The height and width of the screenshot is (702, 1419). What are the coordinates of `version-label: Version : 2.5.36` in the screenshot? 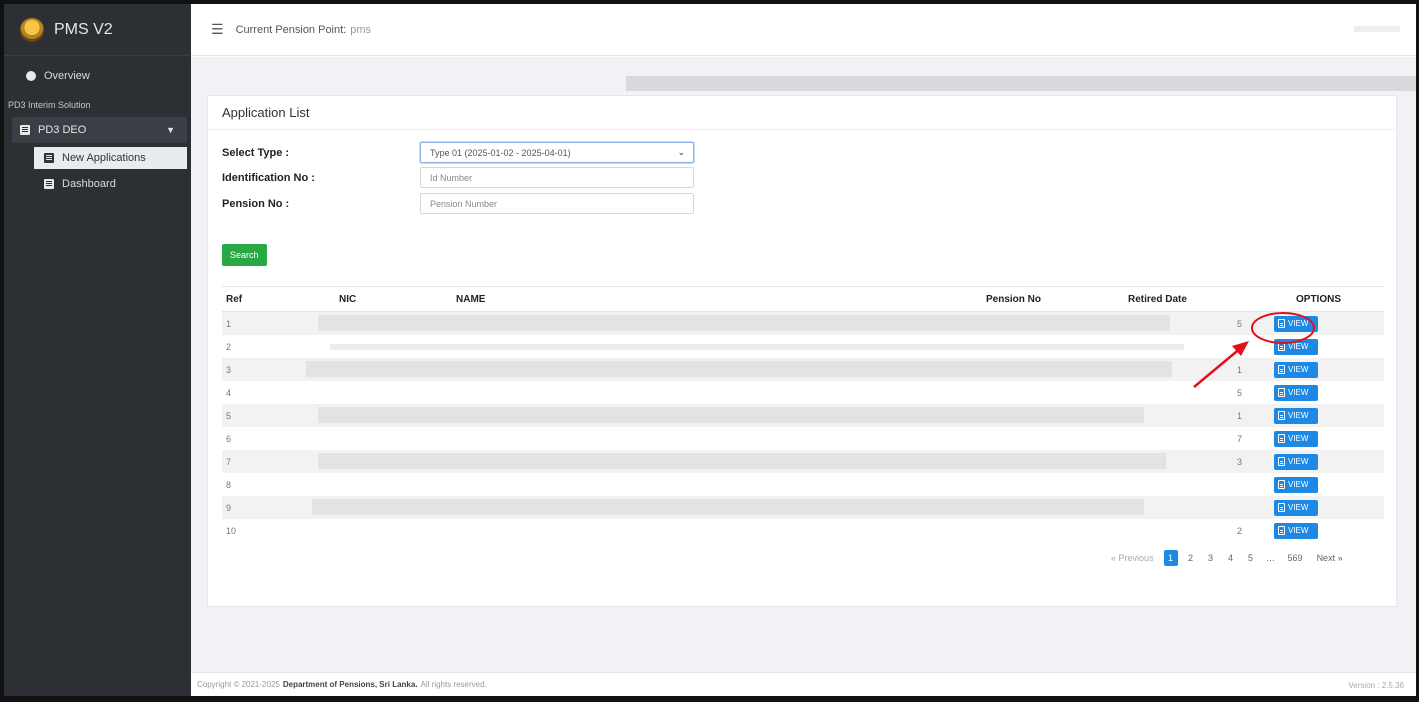 It's located at (1376, 685).